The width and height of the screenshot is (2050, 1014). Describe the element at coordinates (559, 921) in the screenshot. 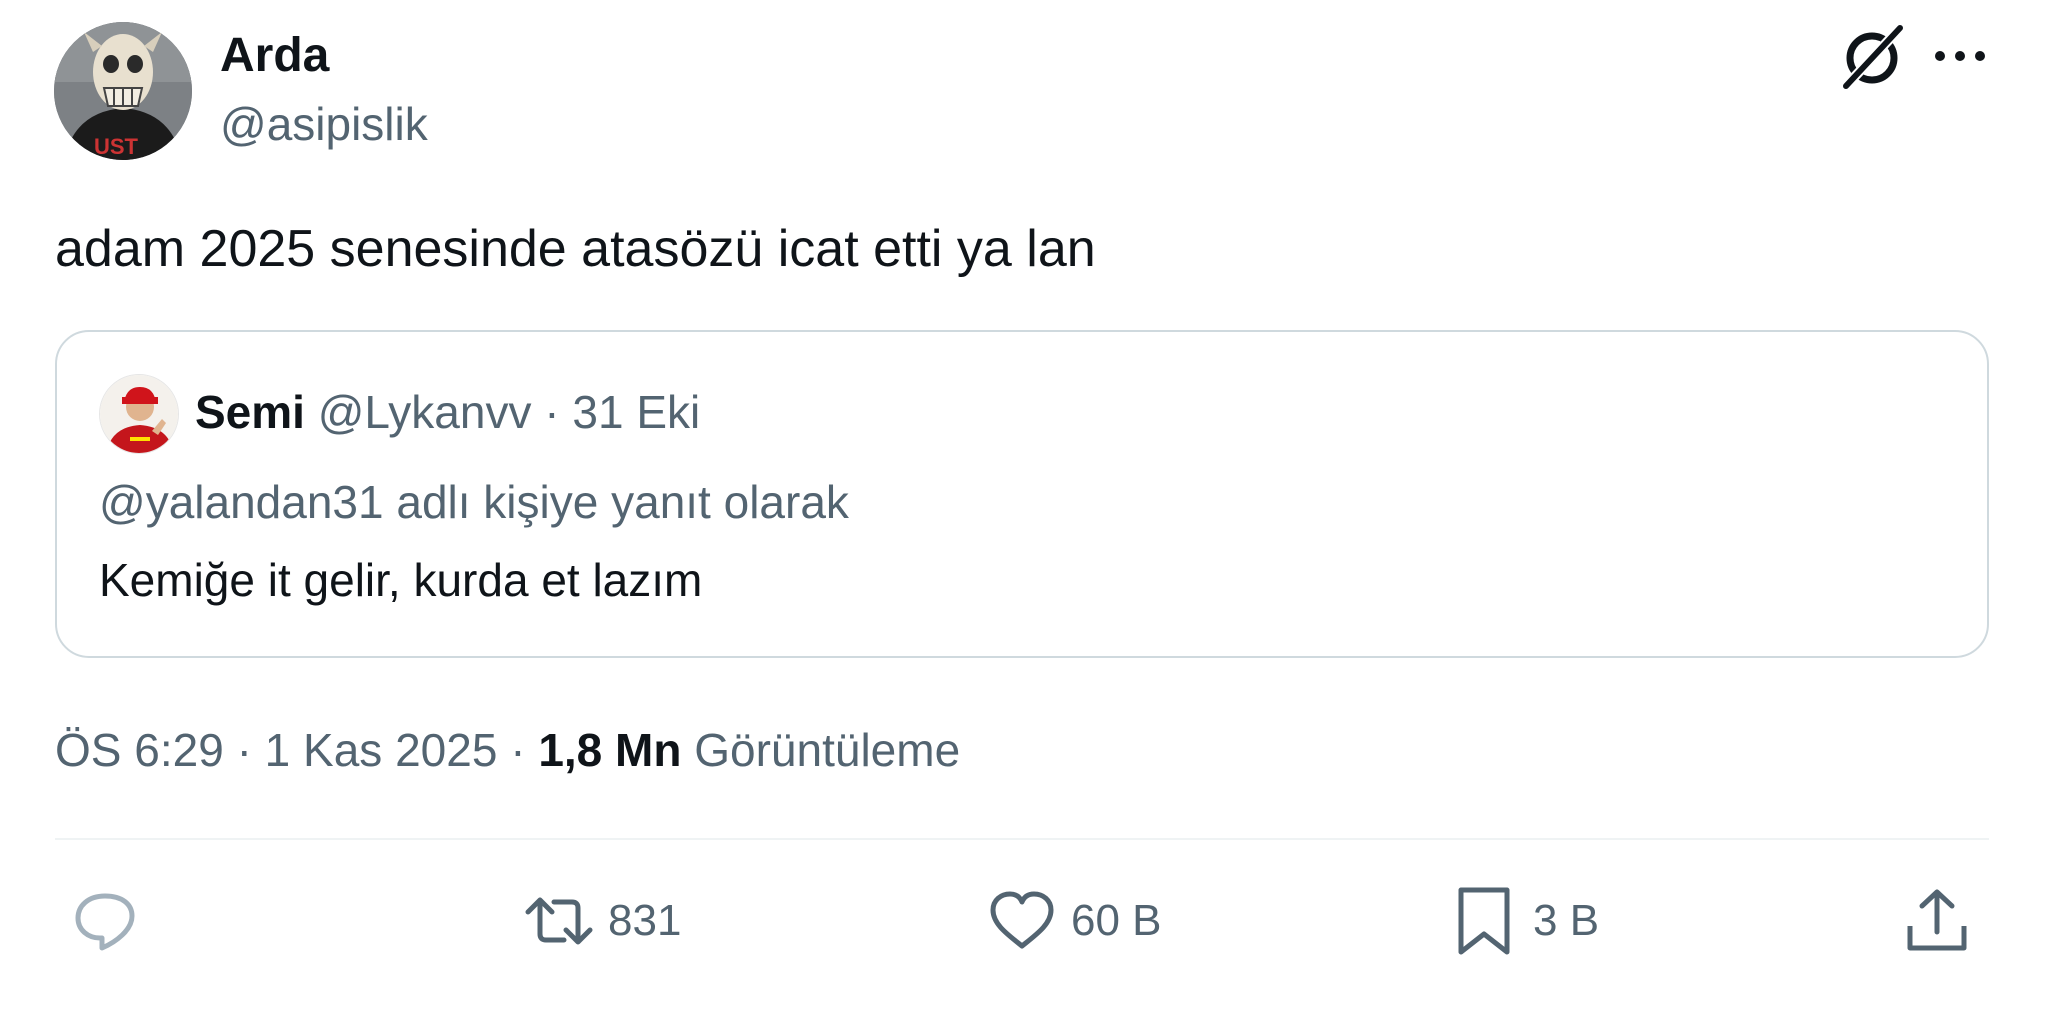

I see `retweet-icon` at that location.